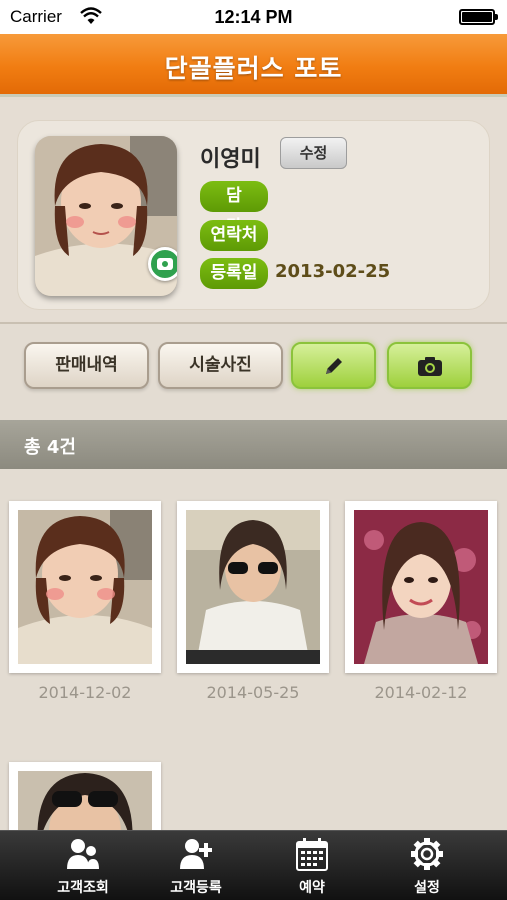 The width and height of the screenshot is (507, 900). What do you see at coordinates (313, 153) in the screenshot?
I see `edit-button: 수정` at bounding box center [313, 153].